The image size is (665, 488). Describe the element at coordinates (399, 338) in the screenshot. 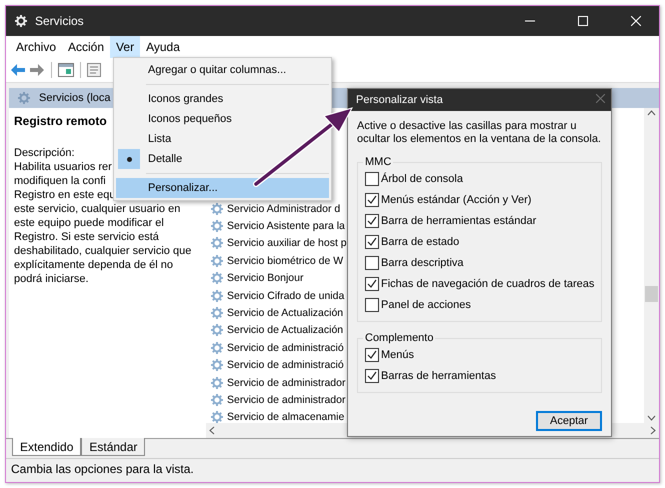

I see `group-label: Complemento` at that location.